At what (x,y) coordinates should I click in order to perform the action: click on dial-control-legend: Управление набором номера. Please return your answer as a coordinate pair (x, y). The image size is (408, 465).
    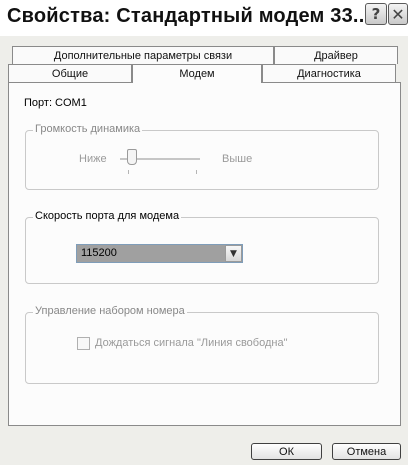
    Looking at the image, I should click on (110, 311).